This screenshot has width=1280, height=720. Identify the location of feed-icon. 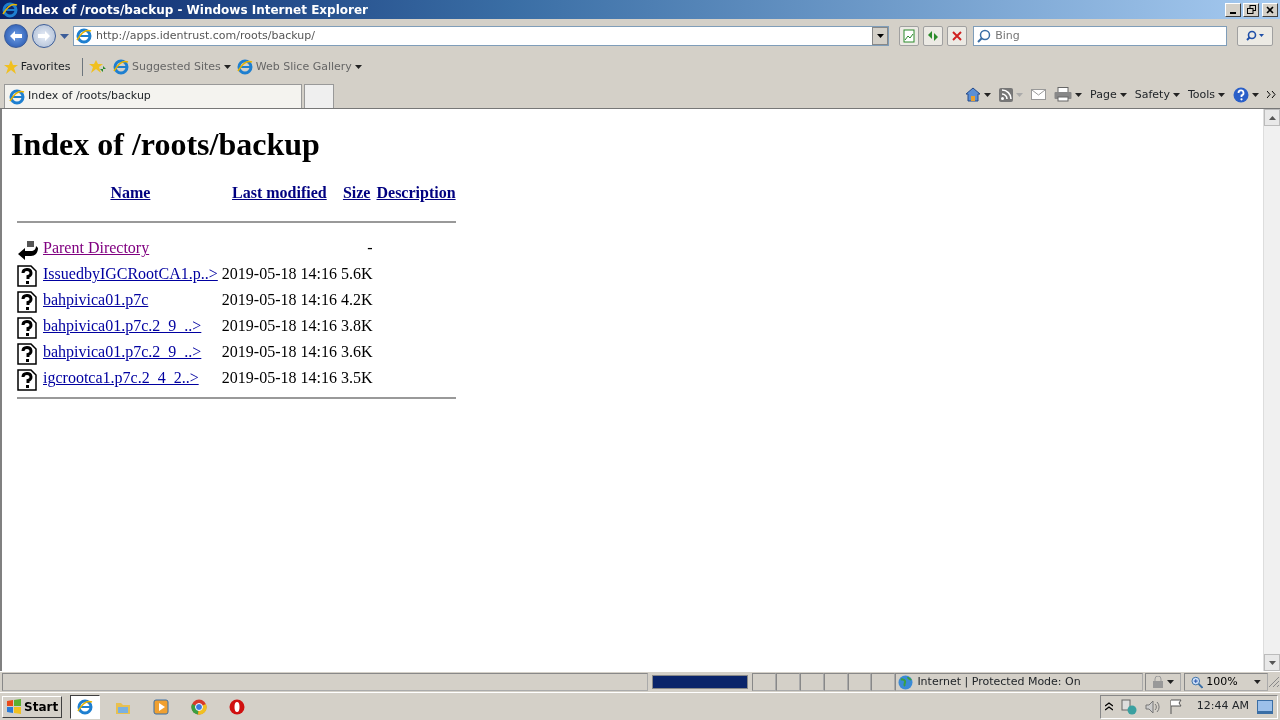
(1006, 94).